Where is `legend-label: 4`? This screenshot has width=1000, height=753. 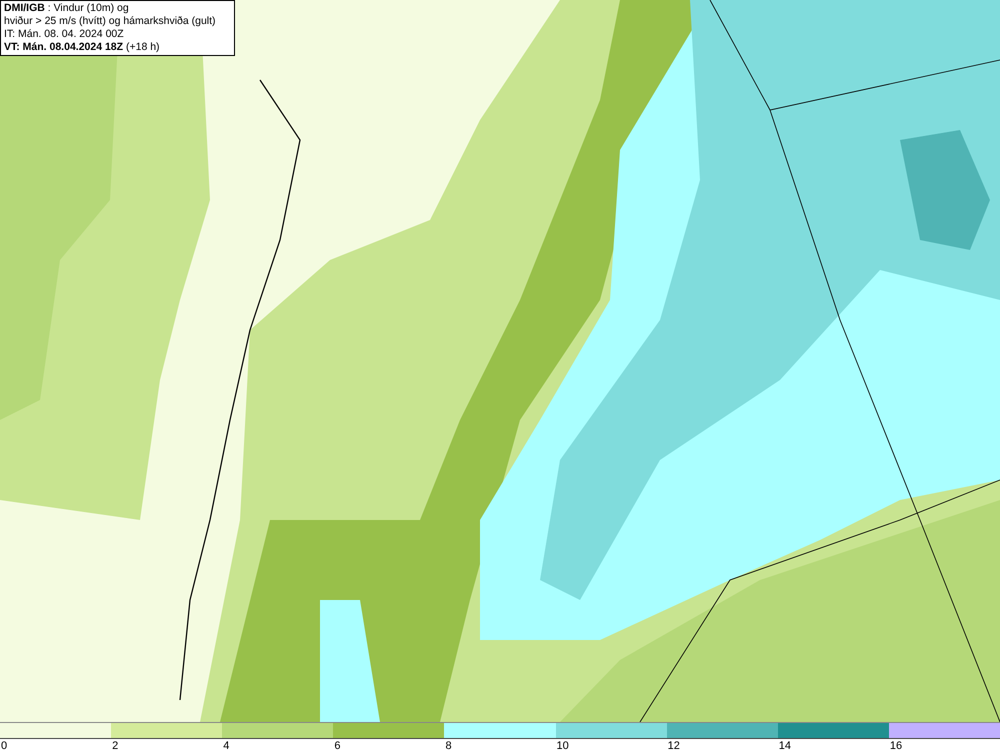
legend-label: 4 is located at coordinates (226, 746).